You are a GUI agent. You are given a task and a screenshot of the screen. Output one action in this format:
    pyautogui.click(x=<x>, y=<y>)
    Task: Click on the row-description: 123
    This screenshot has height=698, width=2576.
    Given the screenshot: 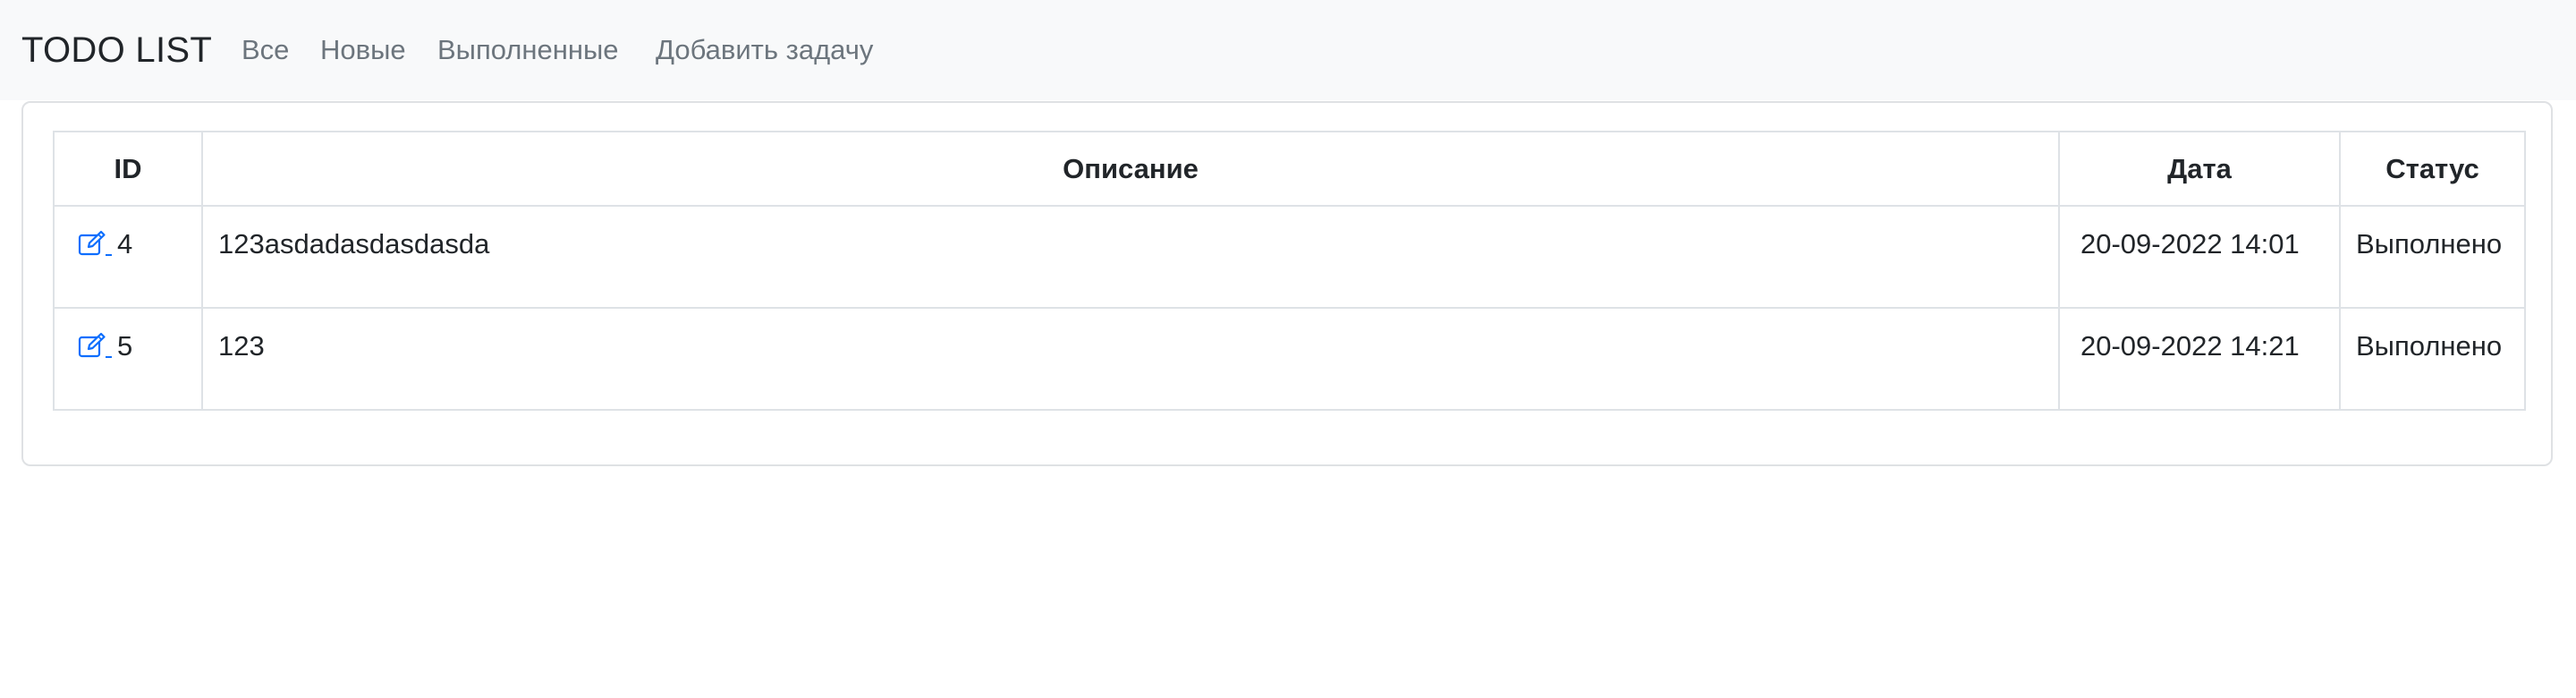 What is the action you would take?
    pyautogui.click(x=1130, y=359)
    